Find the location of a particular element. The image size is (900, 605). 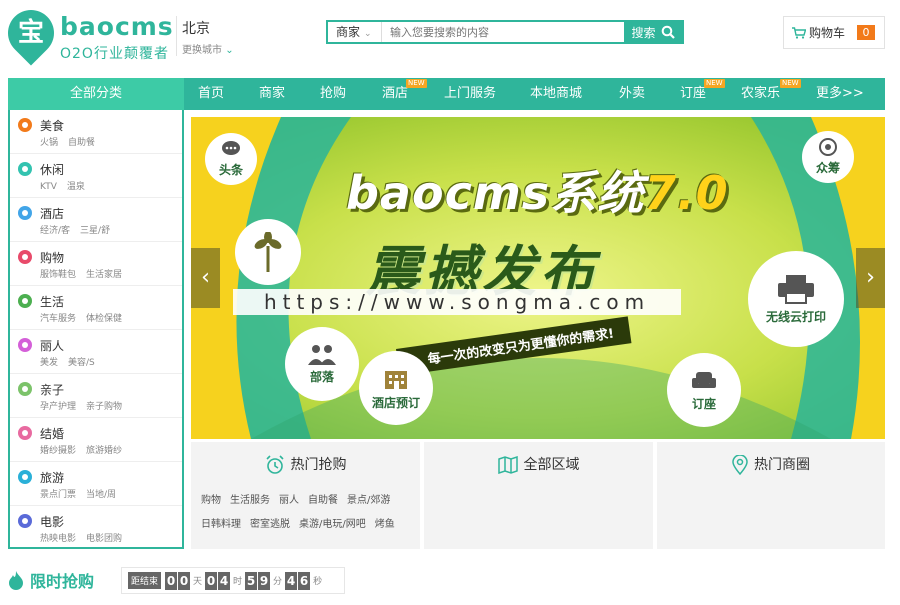

subcategory-link: 亲子购物 is located at coordinates (104, 407).